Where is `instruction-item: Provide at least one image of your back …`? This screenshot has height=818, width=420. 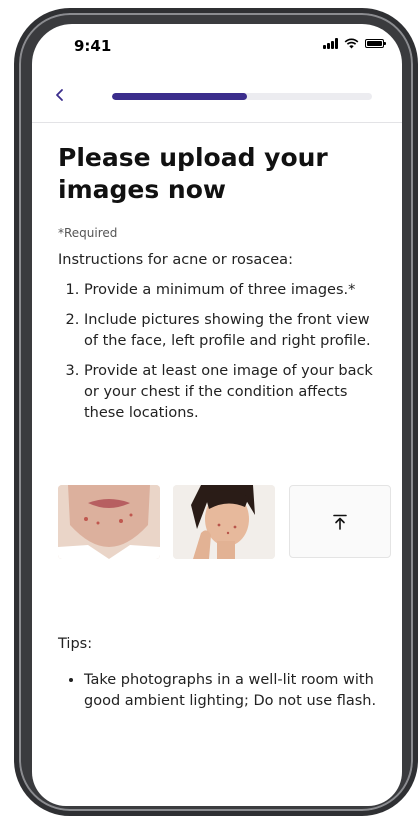 instruction-item: Provide at least one image of your back … is located at coordinates (236, 392).